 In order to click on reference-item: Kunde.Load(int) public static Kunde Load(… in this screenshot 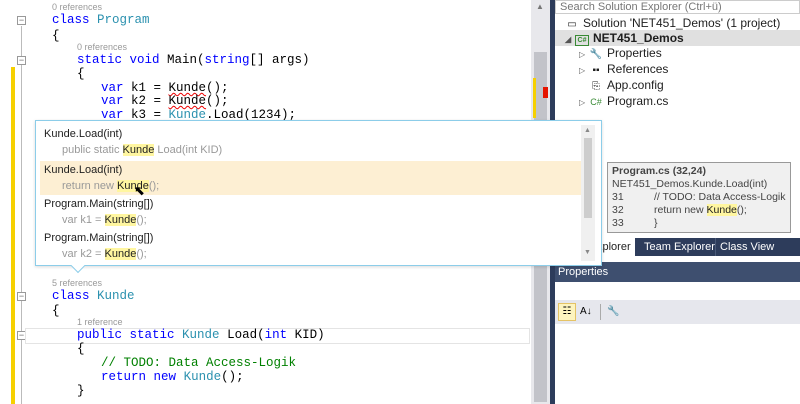, I will do `click(311, 142)`.